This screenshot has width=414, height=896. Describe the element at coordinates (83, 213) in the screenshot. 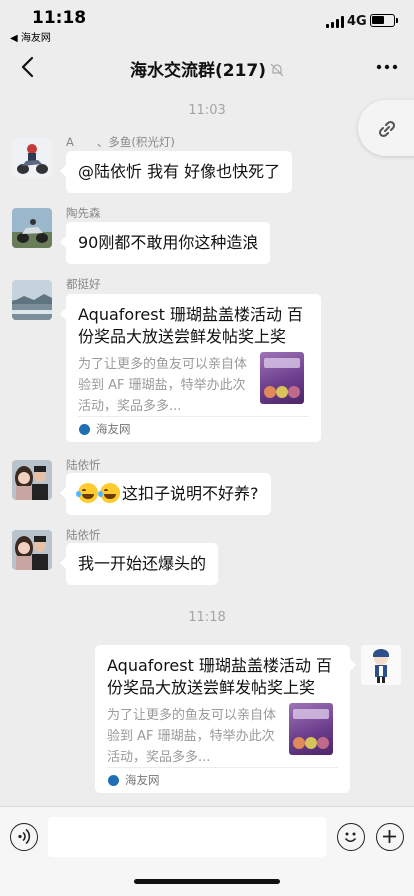

I see `sender-name: 陶先森` at that location.